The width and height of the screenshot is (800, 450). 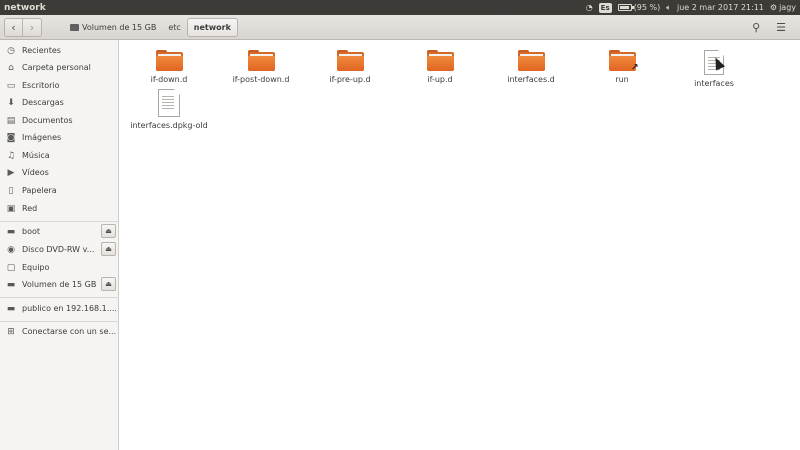 I want to click on file-item: interfaces.d, so click(x=531, y=73).